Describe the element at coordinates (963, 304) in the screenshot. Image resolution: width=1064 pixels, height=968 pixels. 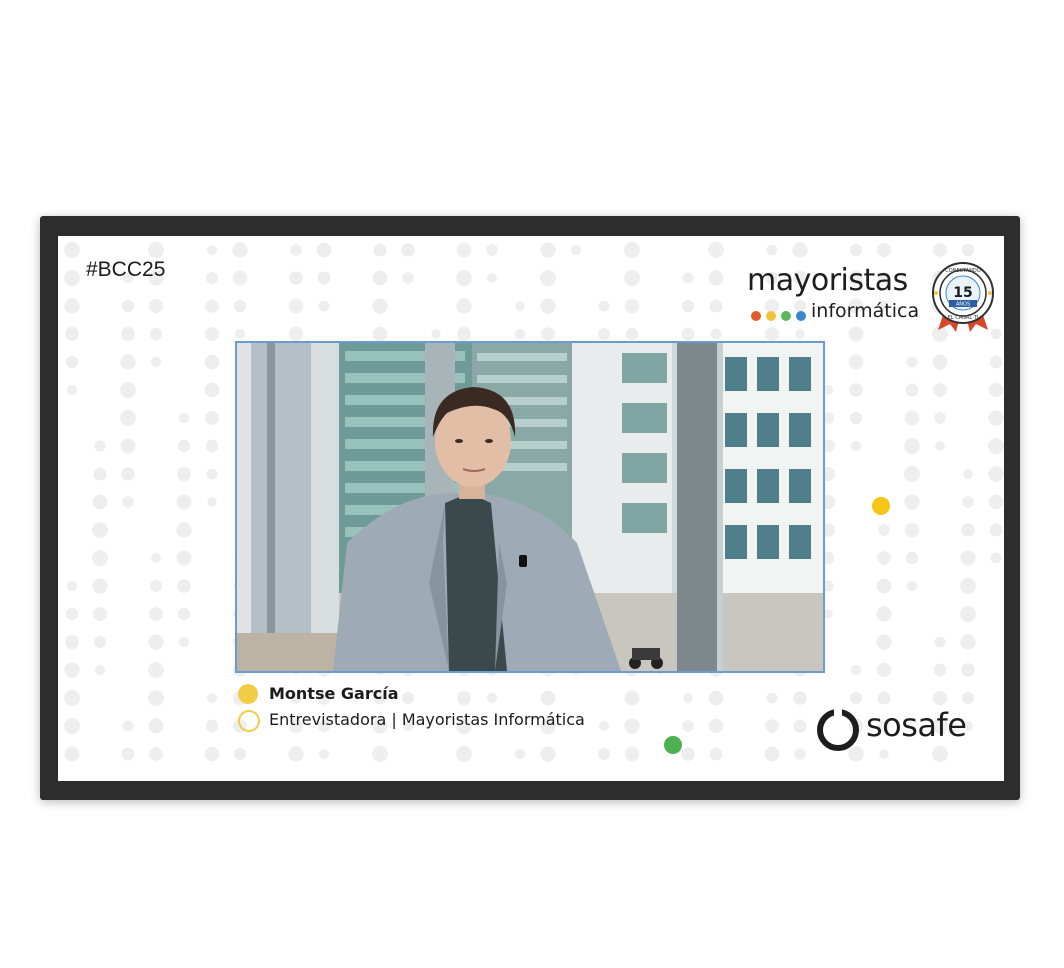
I see `svg-text: AÑOS` at that location.